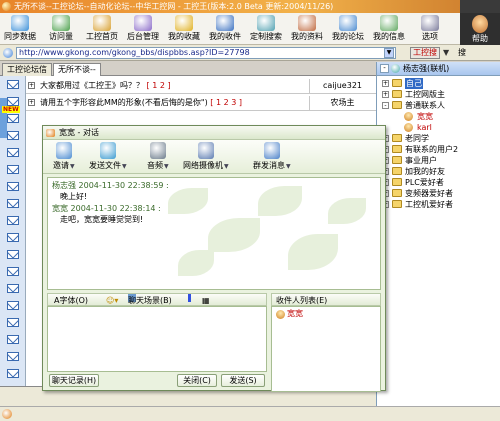  Describe the element at coordinates (342, 86) in the screenshot. I see `thread-author: caijue321` at that location.